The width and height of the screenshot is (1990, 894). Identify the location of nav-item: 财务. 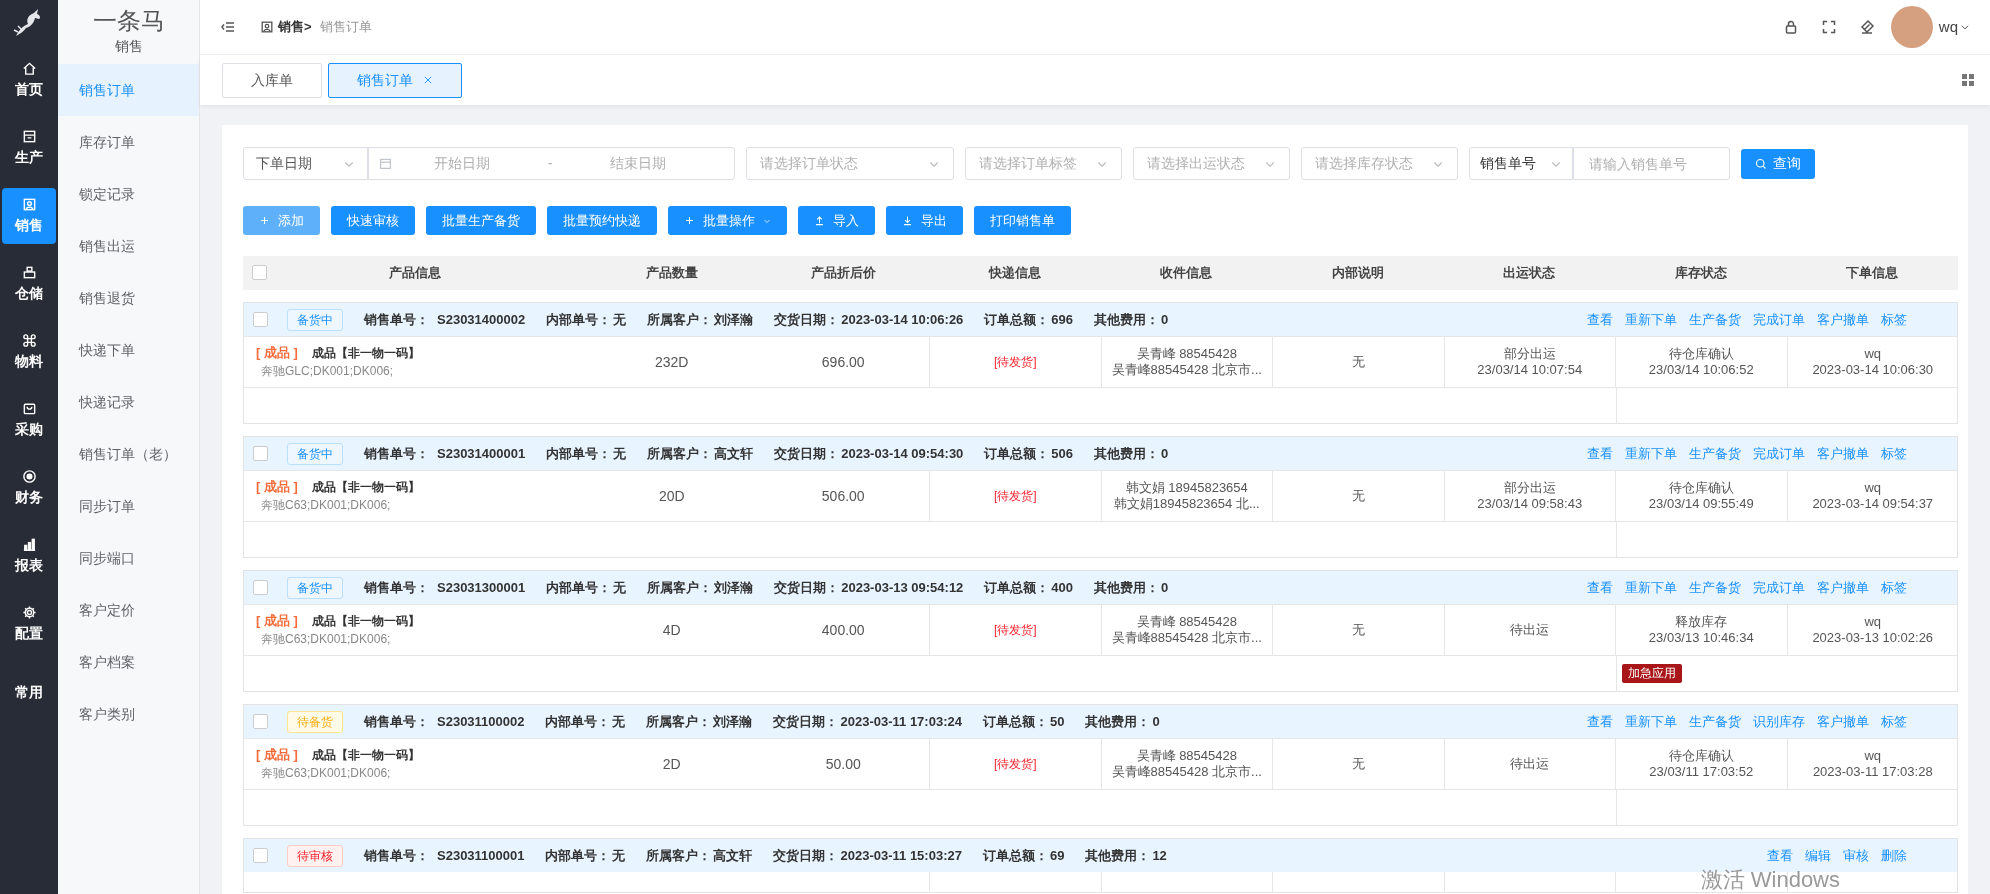
(29, 488).